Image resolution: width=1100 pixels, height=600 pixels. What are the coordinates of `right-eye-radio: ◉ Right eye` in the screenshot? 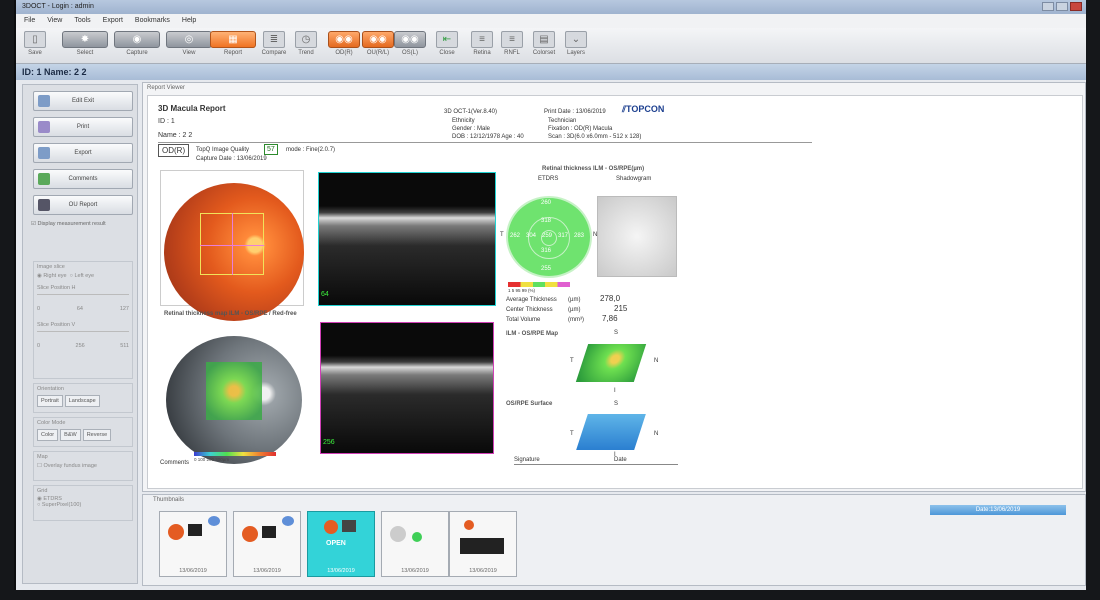 It's located at (52, 276).